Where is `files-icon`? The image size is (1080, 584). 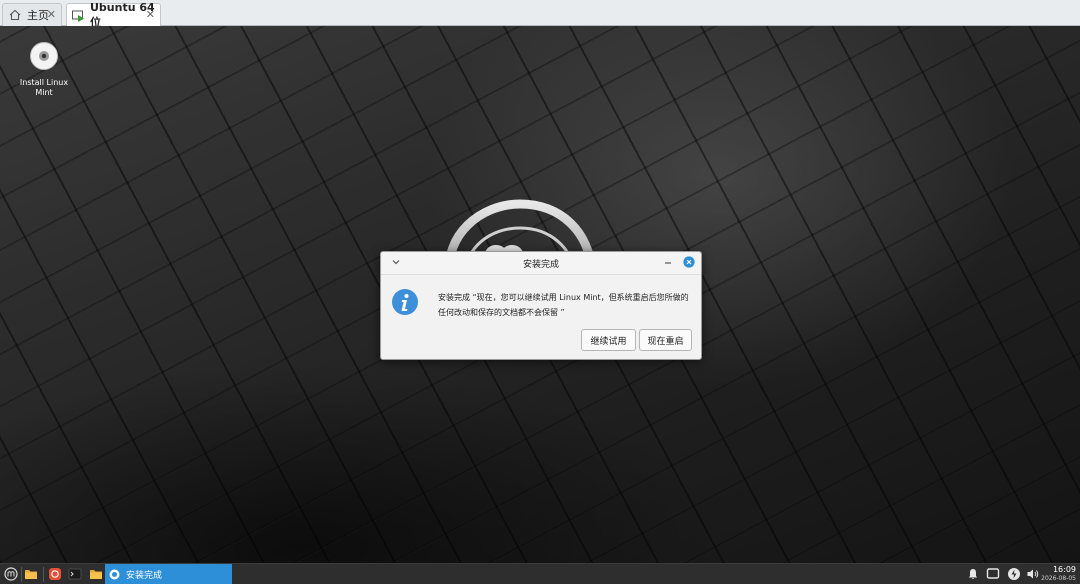 files-icon is located at coordinates (31, 574).